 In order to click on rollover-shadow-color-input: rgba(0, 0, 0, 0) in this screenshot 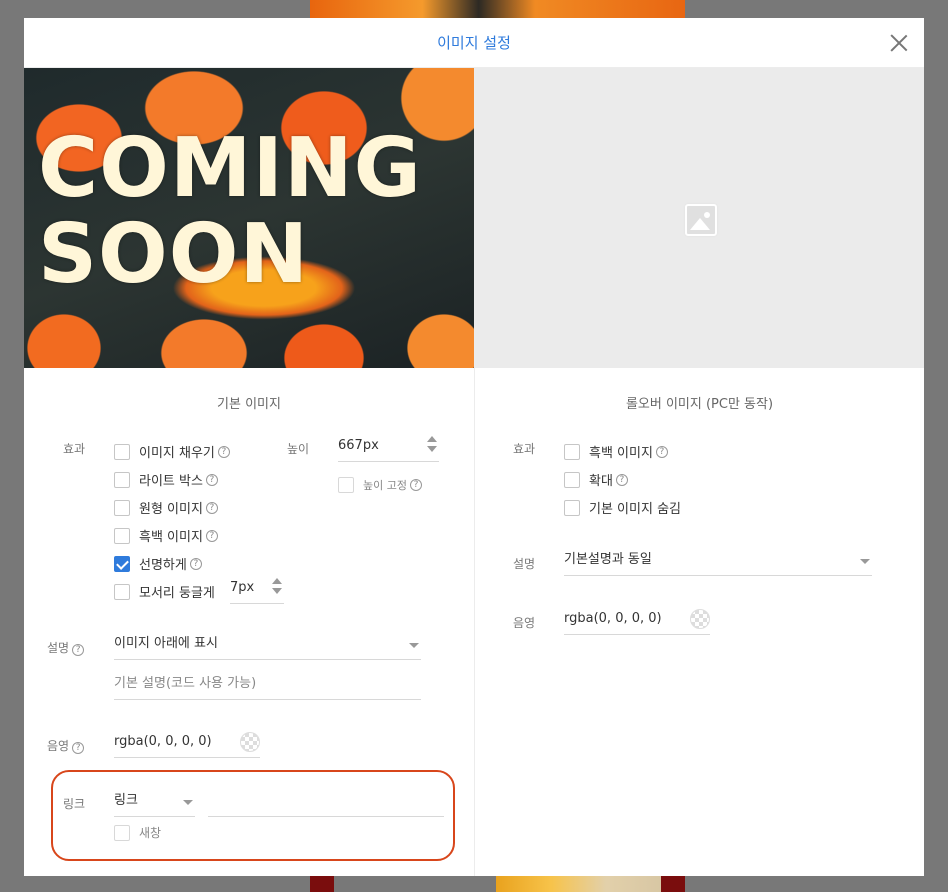, I will do `click(637, 621)`.